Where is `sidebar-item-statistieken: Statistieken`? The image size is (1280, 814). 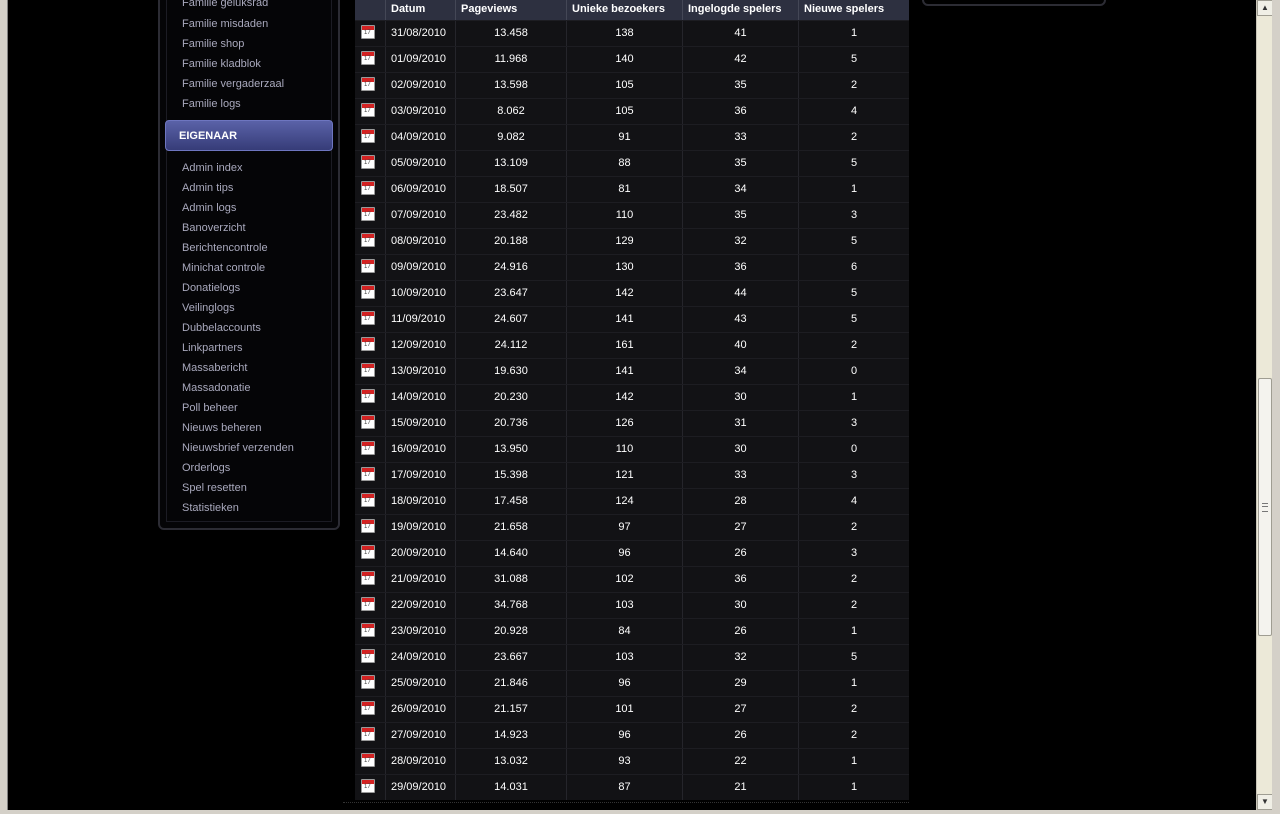 sidebar-item-statistieken: Statistieken is located at coordinates (210, 508).